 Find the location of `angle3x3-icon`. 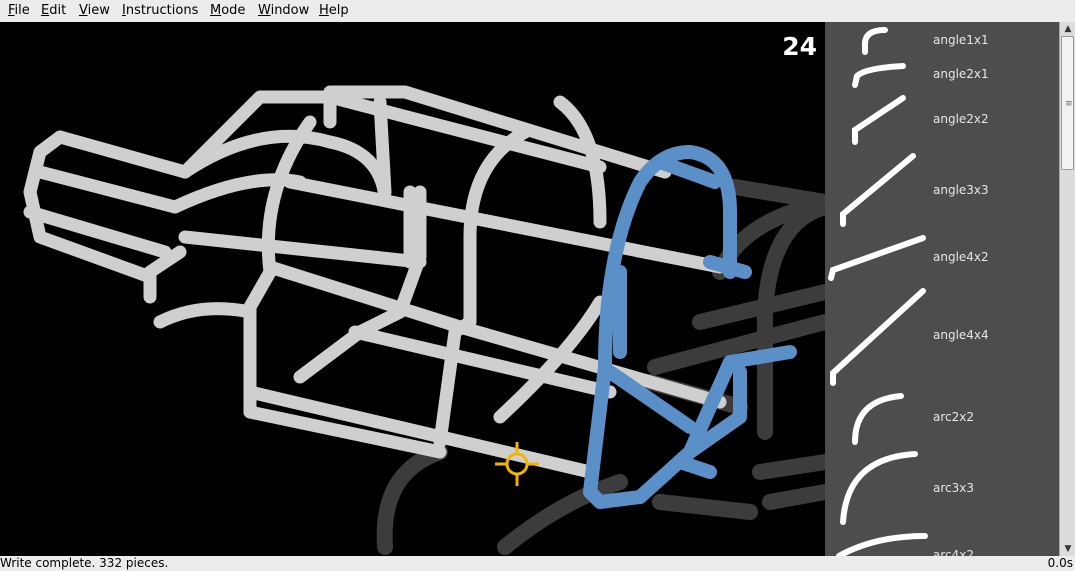

angle3x3-icon is located at coordinates (878, 190).